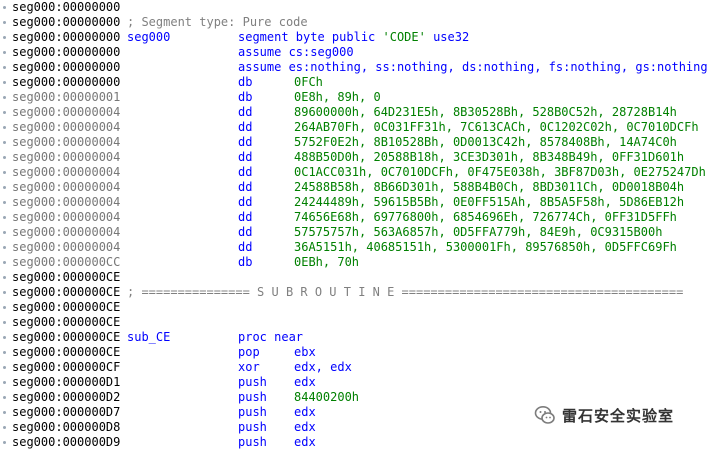 The height and width of the screenshot is (450, 712). What do you see at coordinates (337, 97) in the screenshot?
I see `instruction-operands: 0E8h, 89h, 0` at bounding box center [337, 97].